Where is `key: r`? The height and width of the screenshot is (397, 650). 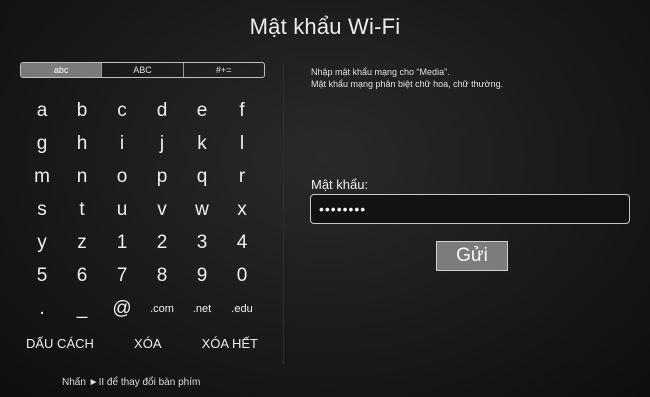 key: r is located at coordinates (242, 180).